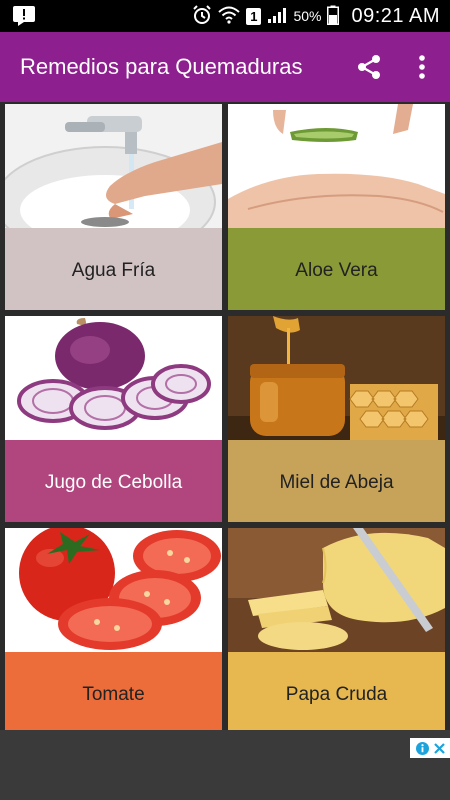  What do you see at coordinates (113, 269) in the screenshot?
I see `remedy-label: Agua Fría` at bounding box center [113, 269].